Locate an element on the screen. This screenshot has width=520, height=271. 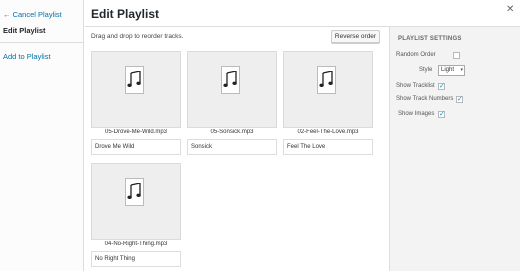
style-select: Light ▾ is located at coordinates (451, 70).